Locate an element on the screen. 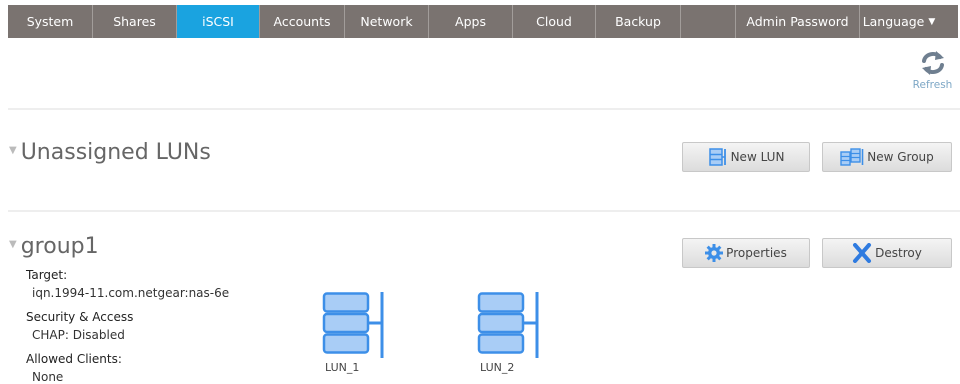 This screenshot has height=384, width=960. properties-button: Properties is located at coordinates (746, 253).